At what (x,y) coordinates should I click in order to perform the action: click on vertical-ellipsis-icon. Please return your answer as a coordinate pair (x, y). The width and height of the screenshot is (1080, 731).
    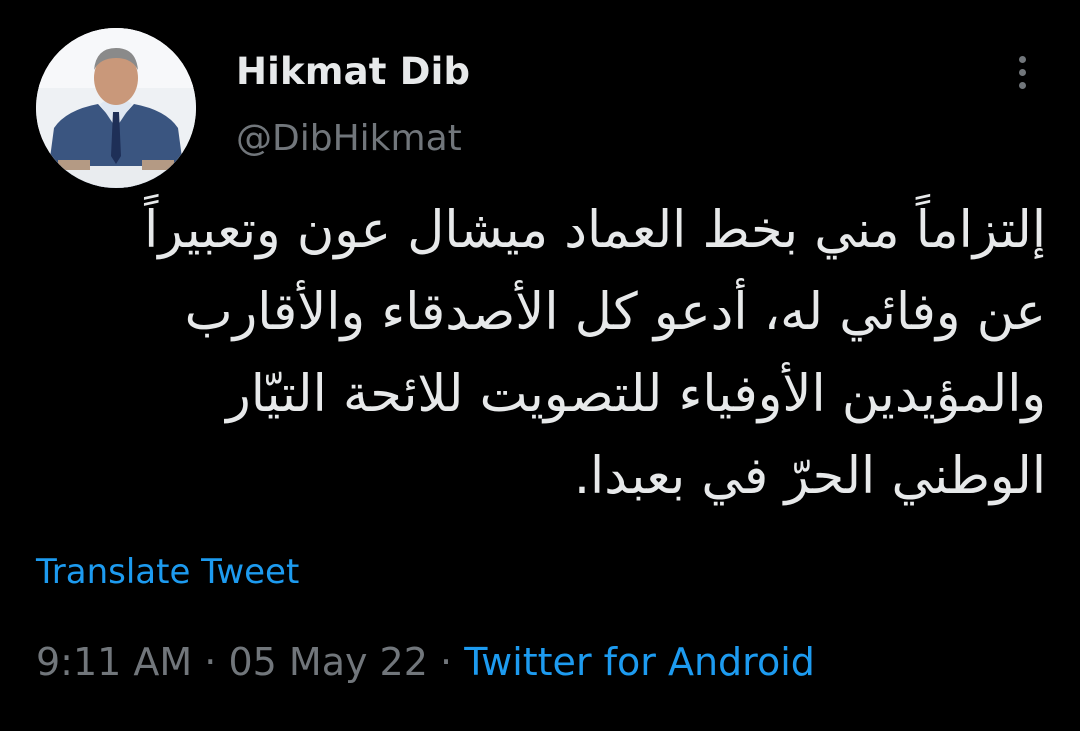
    Looking at the image, I should click on (1022, 59).